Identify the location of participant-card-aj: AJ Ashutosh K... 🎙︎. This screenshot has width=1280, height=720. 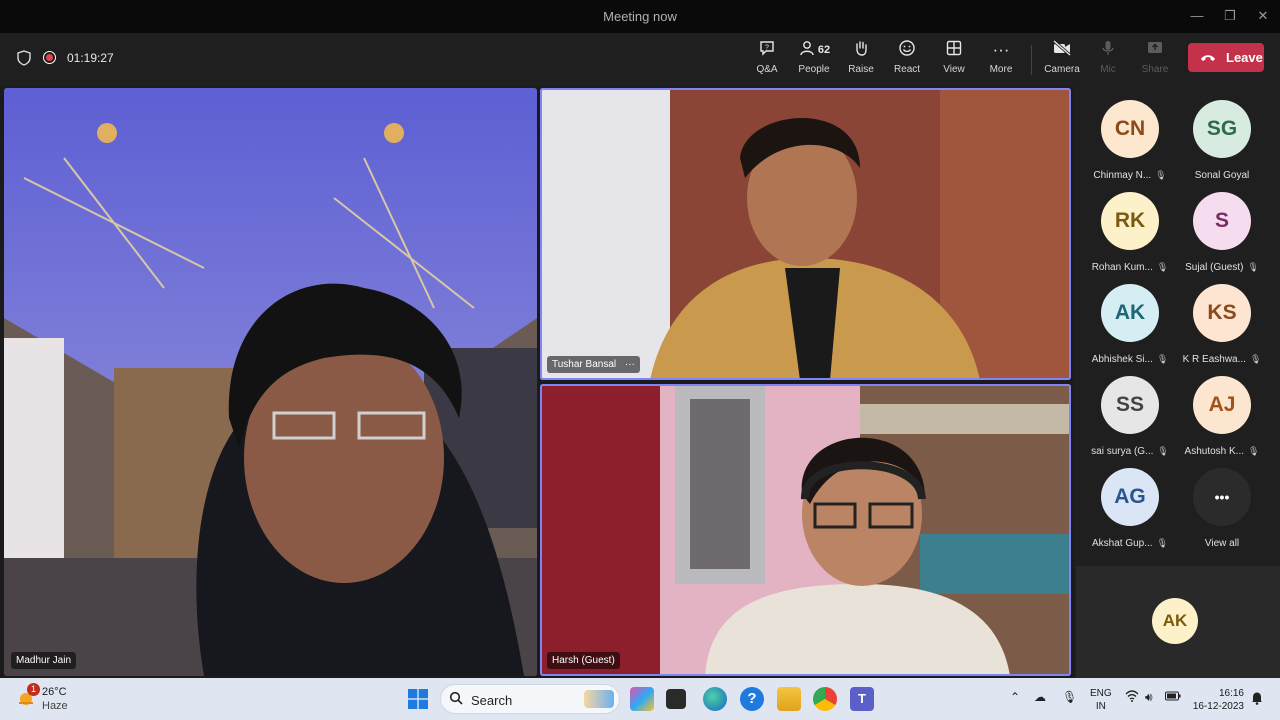
(1222, 422).